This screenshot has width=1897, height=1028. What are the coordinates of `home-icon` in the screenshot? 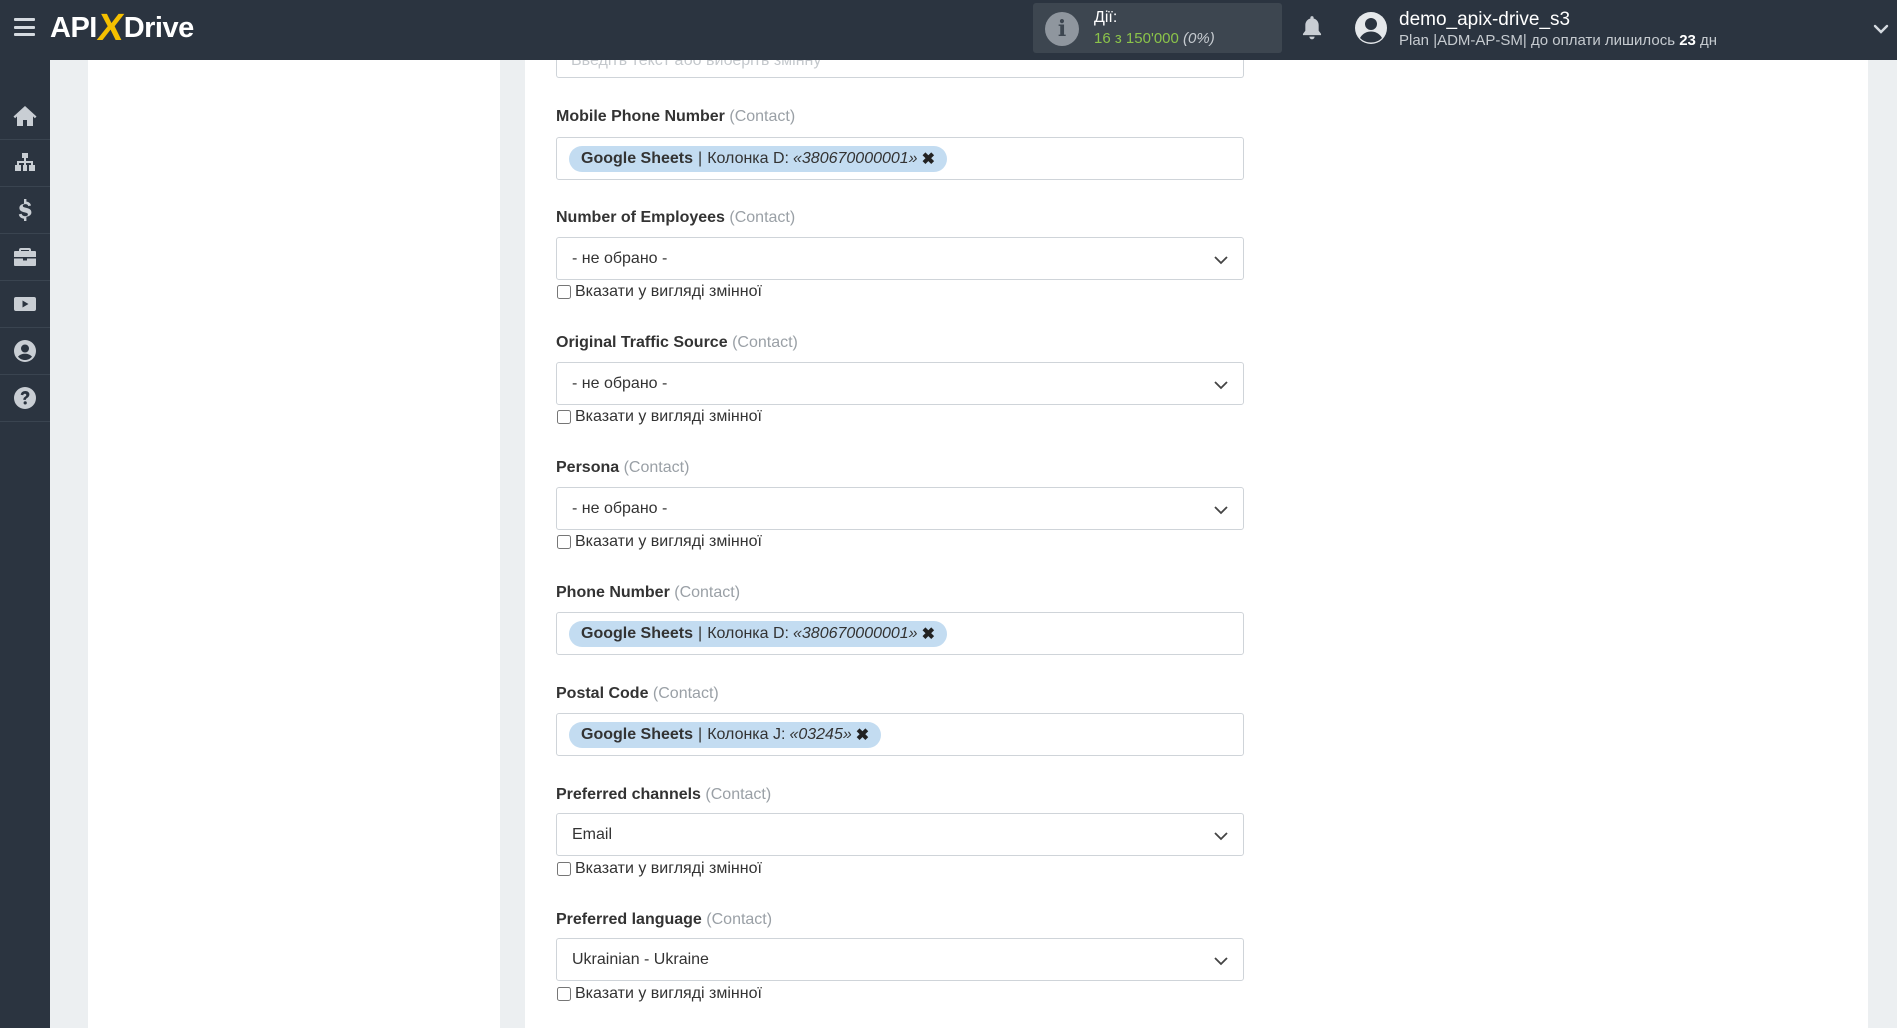 It's located at (25, 116).